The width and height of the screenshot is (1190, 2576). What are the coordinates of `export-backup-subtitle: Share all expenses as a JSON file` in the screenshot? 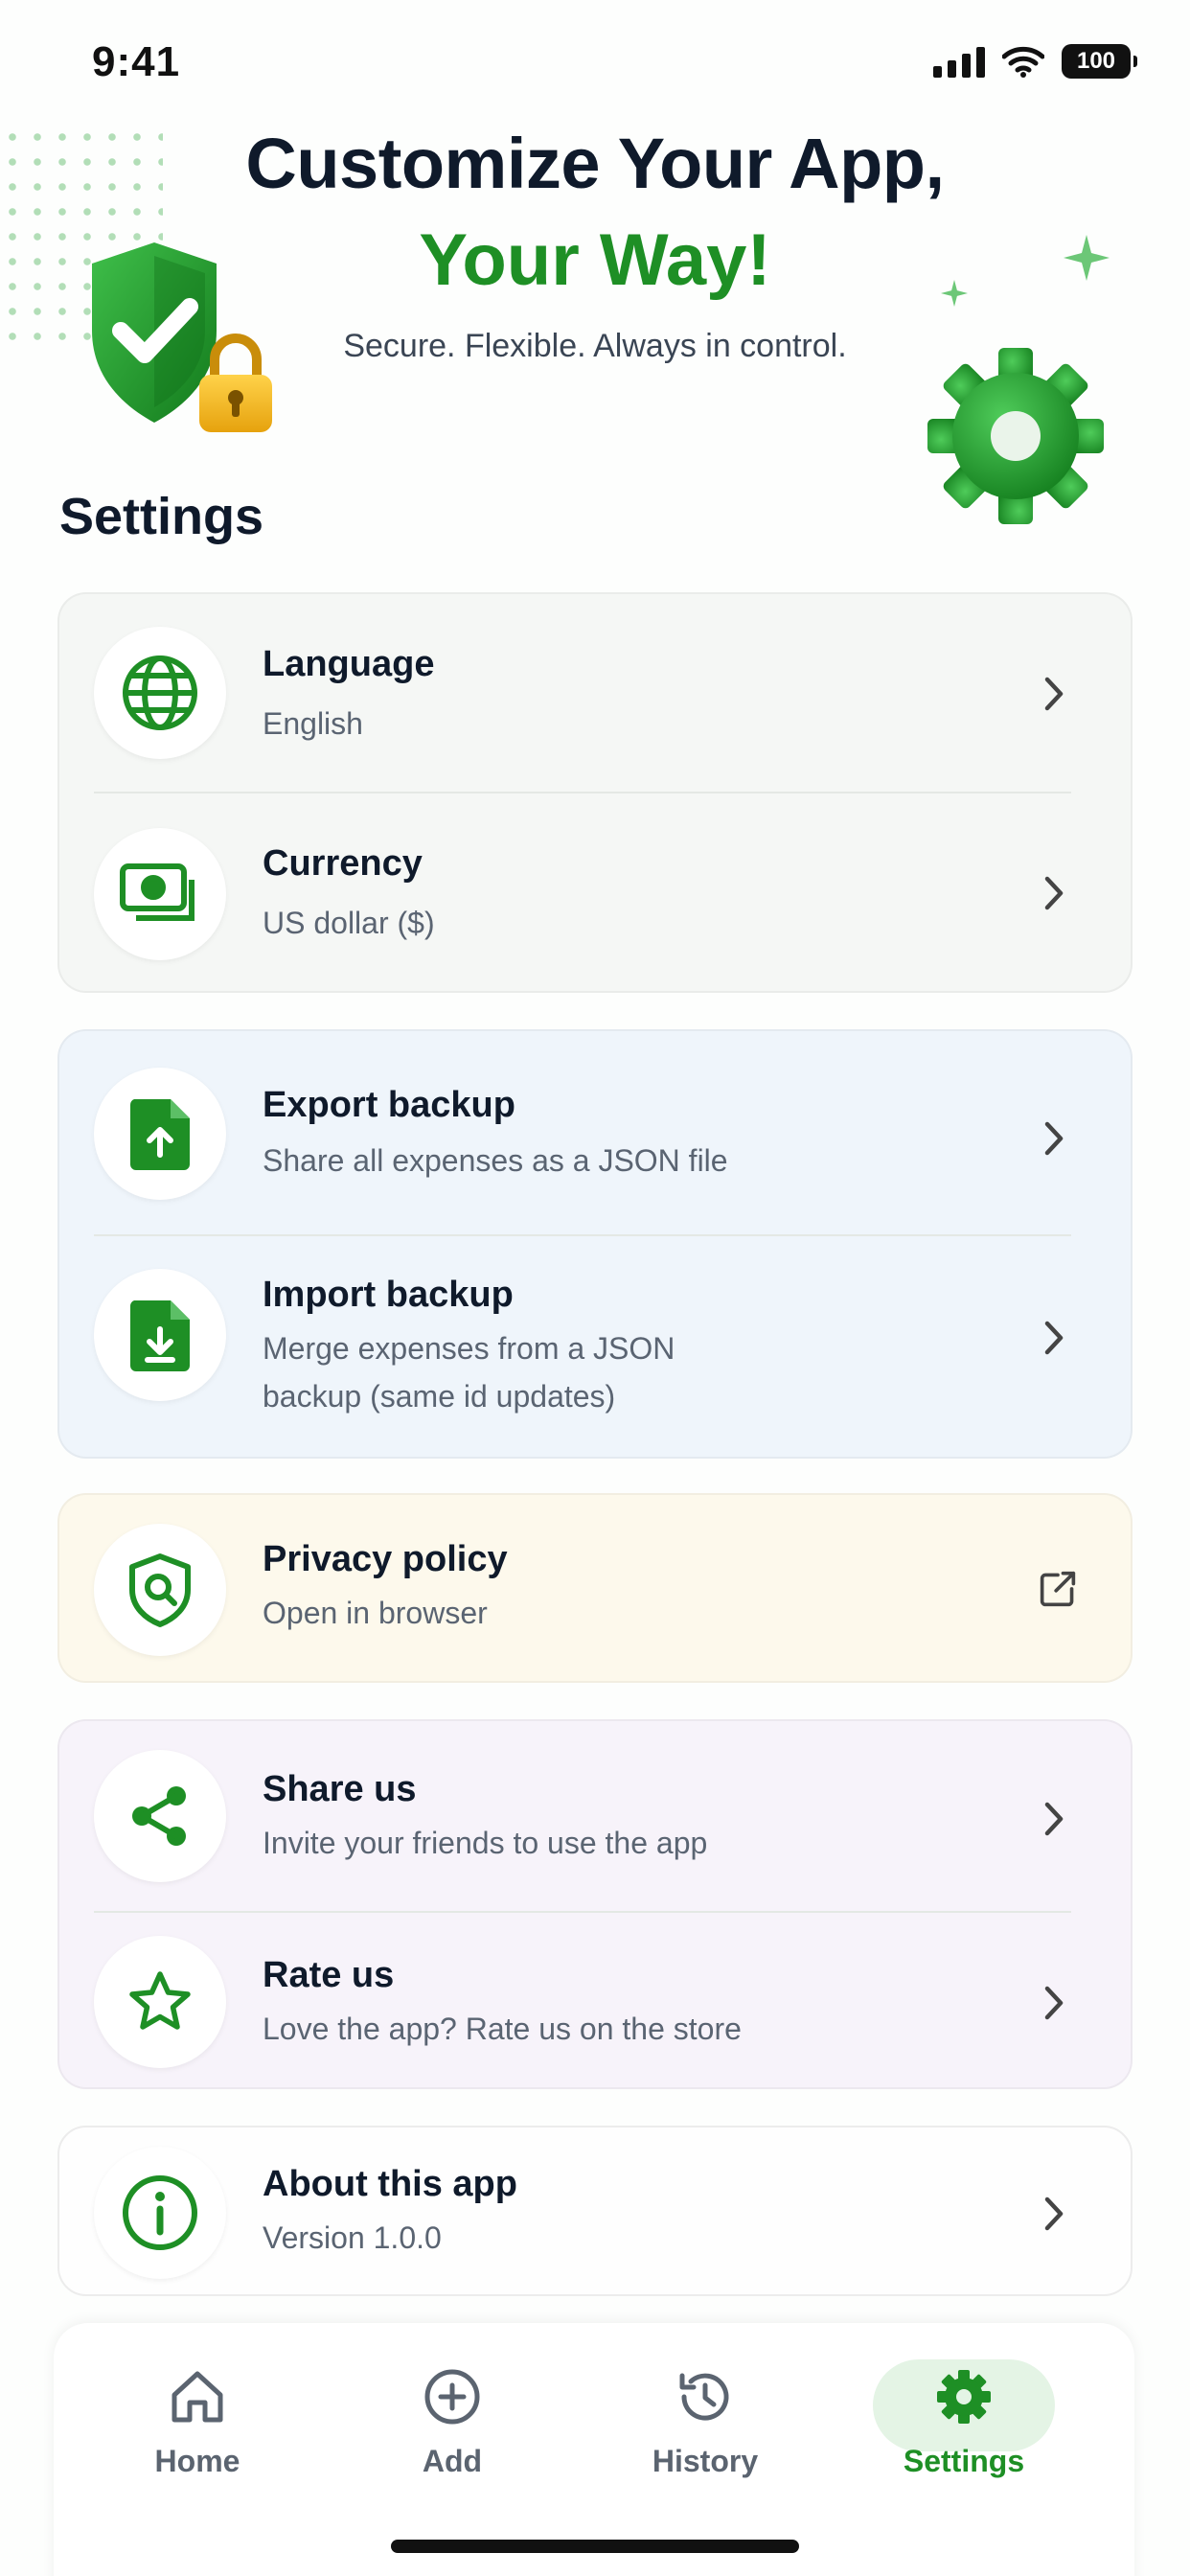 It's located at (496, 1160).